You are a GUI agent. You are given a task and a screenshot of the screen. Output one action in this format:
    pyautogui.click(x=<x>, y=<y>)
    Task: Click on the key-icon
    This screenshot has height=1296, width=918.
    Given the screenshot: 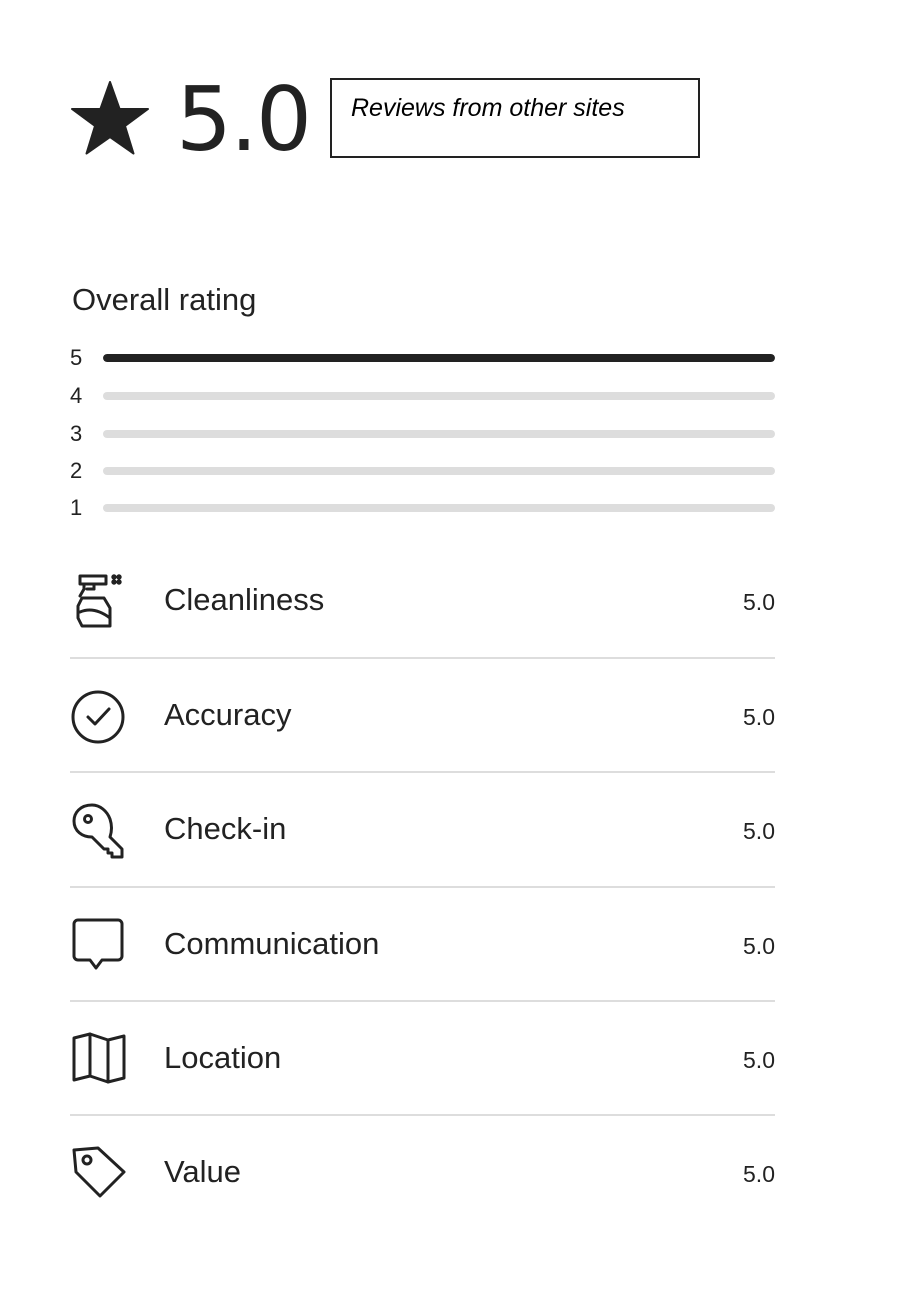 What is the action you would take?
    pyautogui.click(x=99, y=830)
    